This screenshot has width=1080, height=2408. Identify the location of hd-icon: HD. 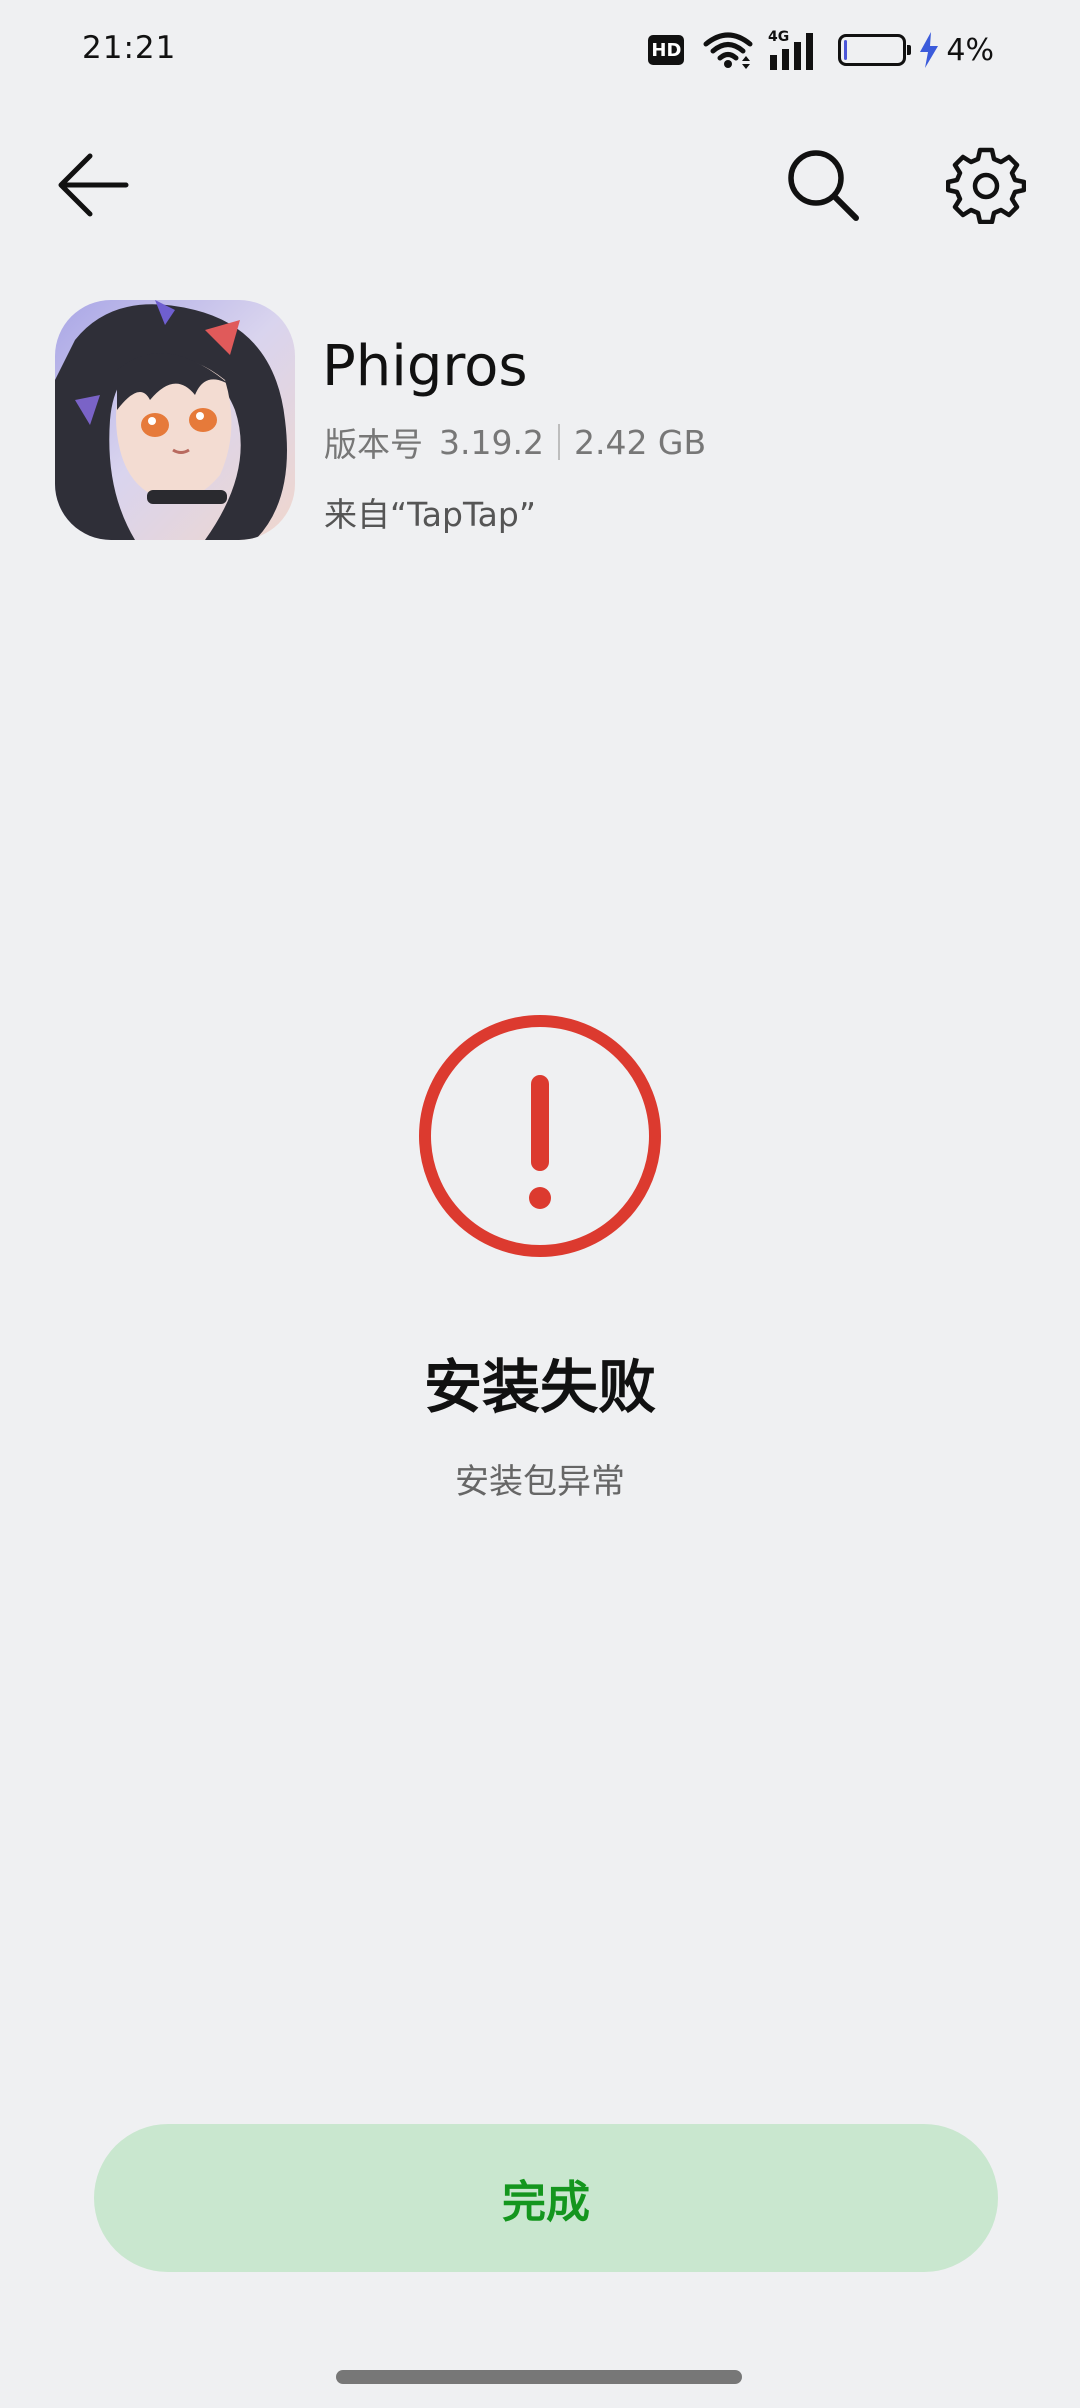
(666, 50).